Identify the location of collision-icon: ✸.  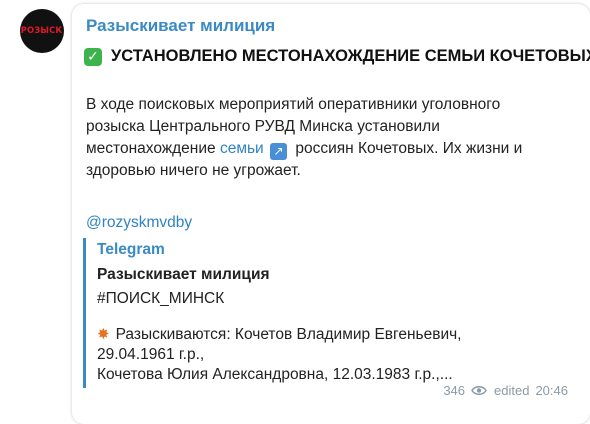
(103, 334).